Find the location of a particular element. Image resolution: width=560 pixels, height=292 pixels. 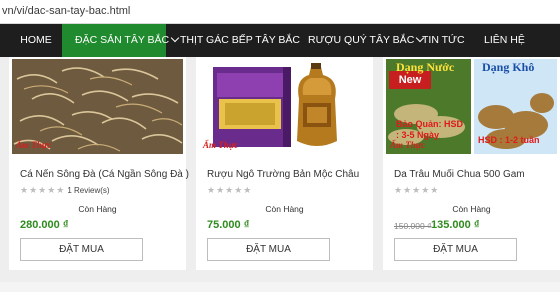

product-price: 135.000 ₫ is located at coordinates (455, 225).